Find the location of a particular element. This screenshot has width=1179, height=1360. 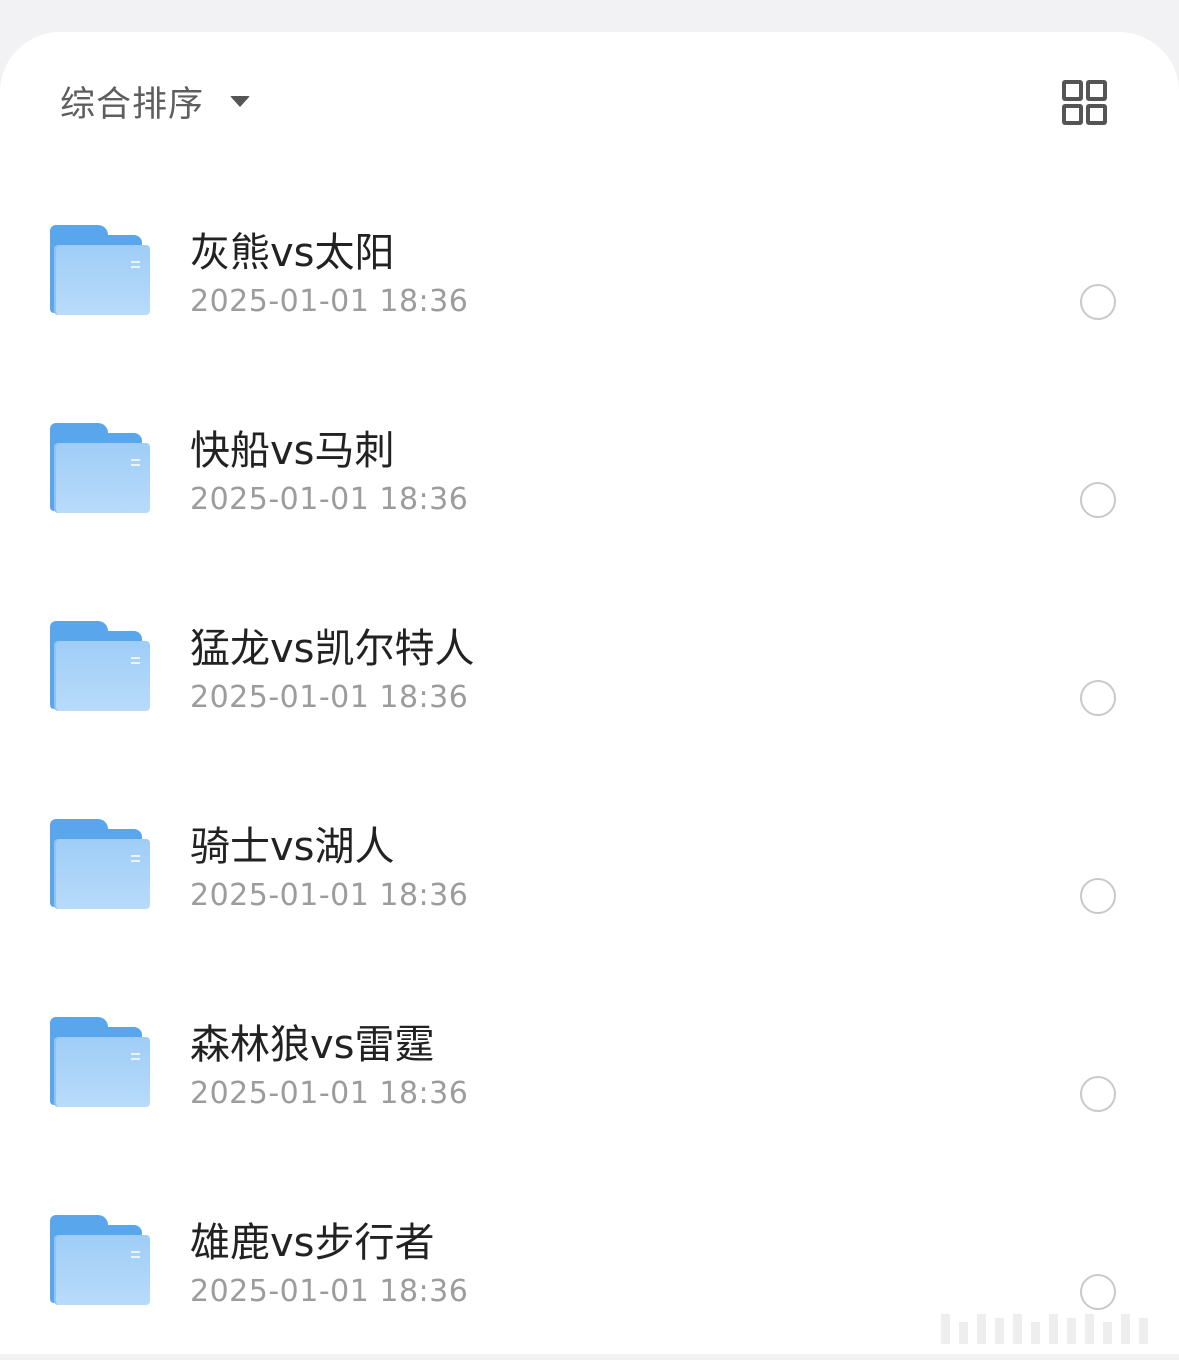

sort-label: 综合排序 is located at coordinates (132, 104).